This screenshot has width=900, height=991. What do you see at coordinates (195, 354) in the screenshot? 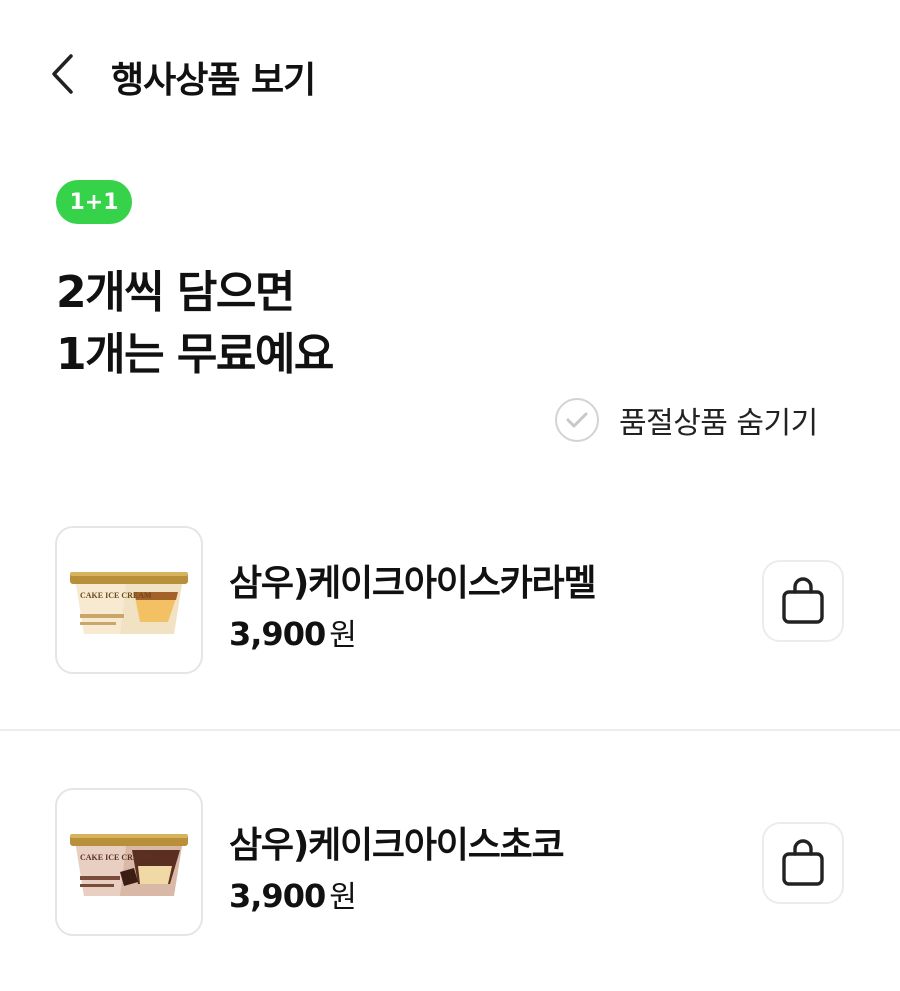
I see `headline-line-2: 1개는 무료예요` at bounding box center [195, 354].